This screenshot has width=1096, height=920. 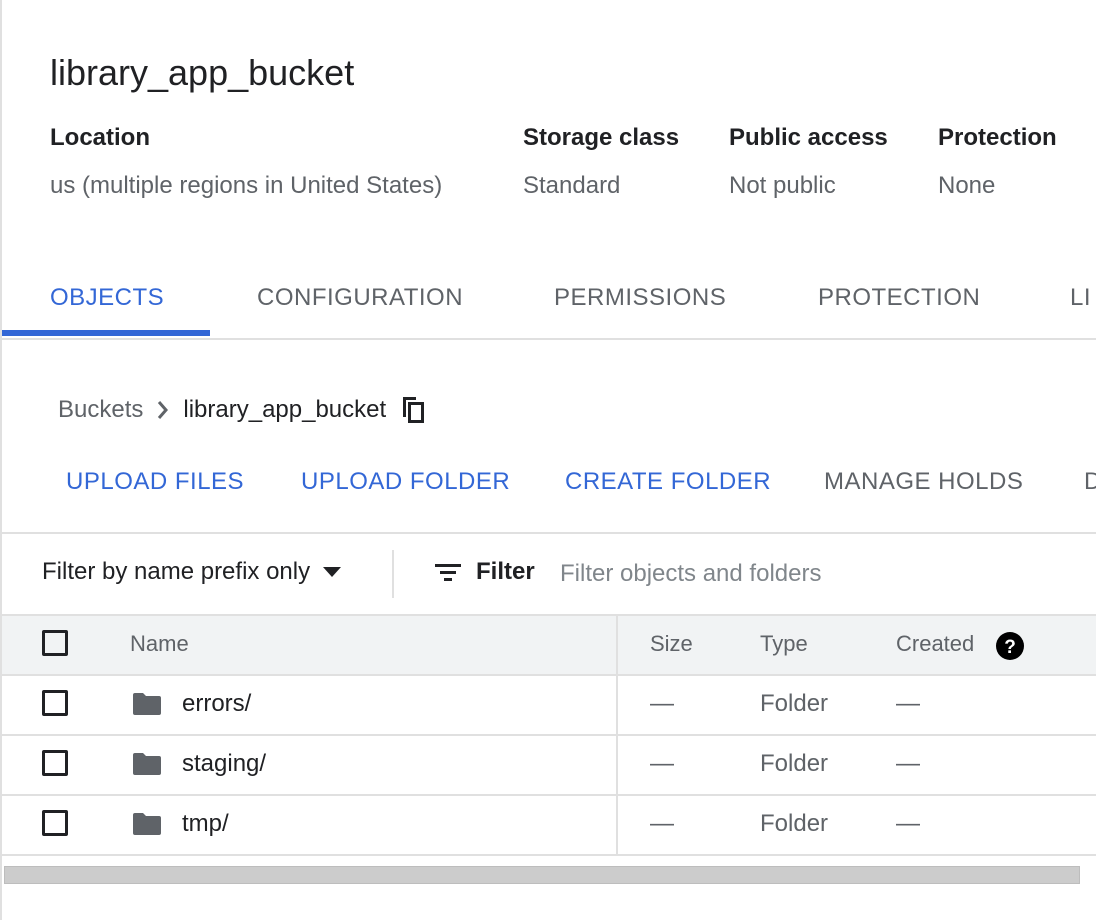 What do you see at coordinates (784, 644) in the screenshot?
I see `column-header-type: Type` at bounding box center [784, 644].